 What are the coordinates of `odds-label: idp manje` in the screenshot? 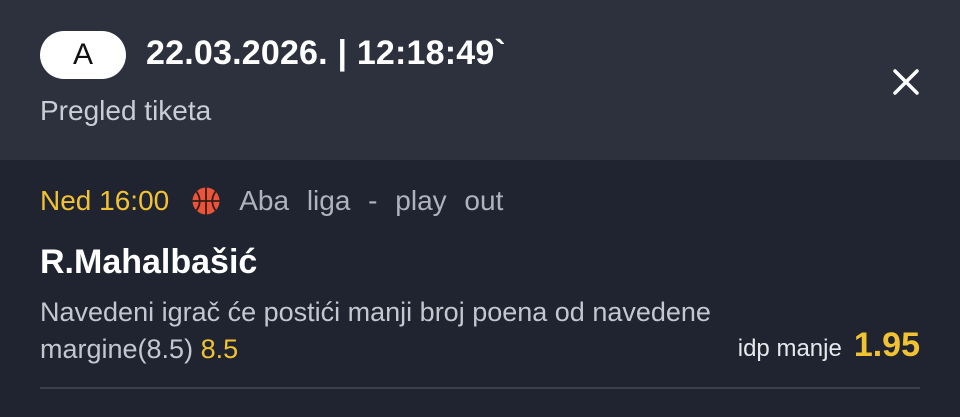 It's located at (789, 348).